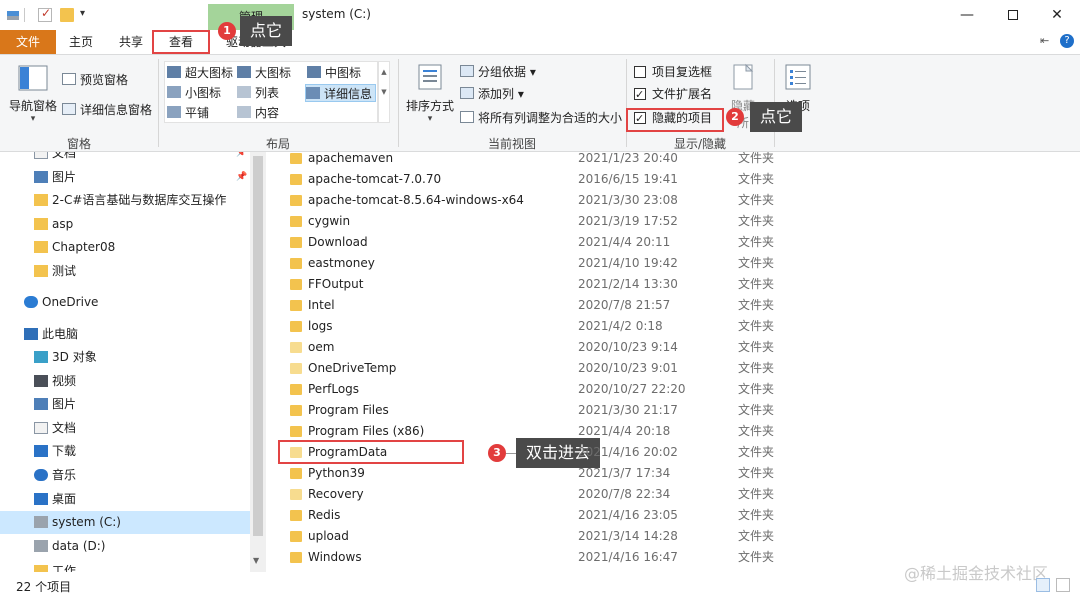 The width and height of the screenshot is (1080, 598). What do you see at coordinates (200, 73) in the screenshot?
I see `layout-extra-large-icons: 超大图标` at bounding box center [200, 73].